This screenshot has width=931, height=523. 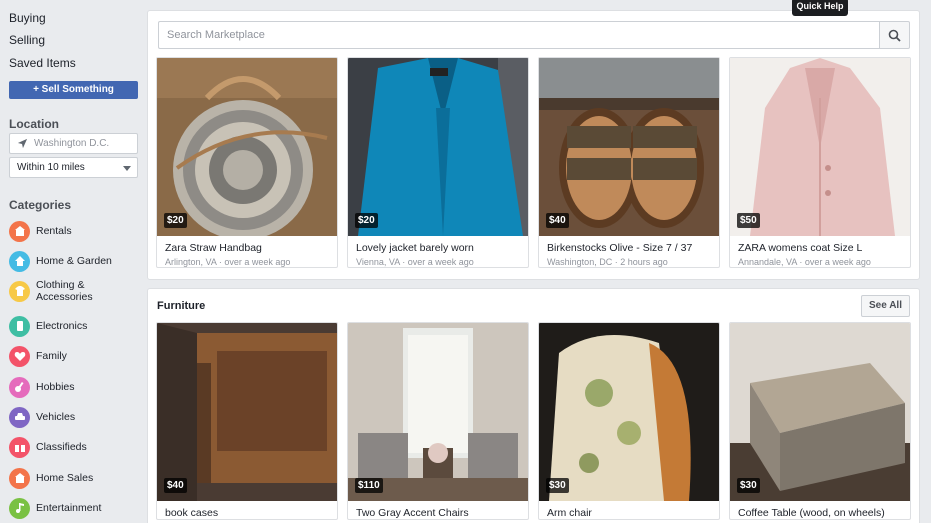 I want to click on category-label: Home & Garden, so click(x=74, y=261).